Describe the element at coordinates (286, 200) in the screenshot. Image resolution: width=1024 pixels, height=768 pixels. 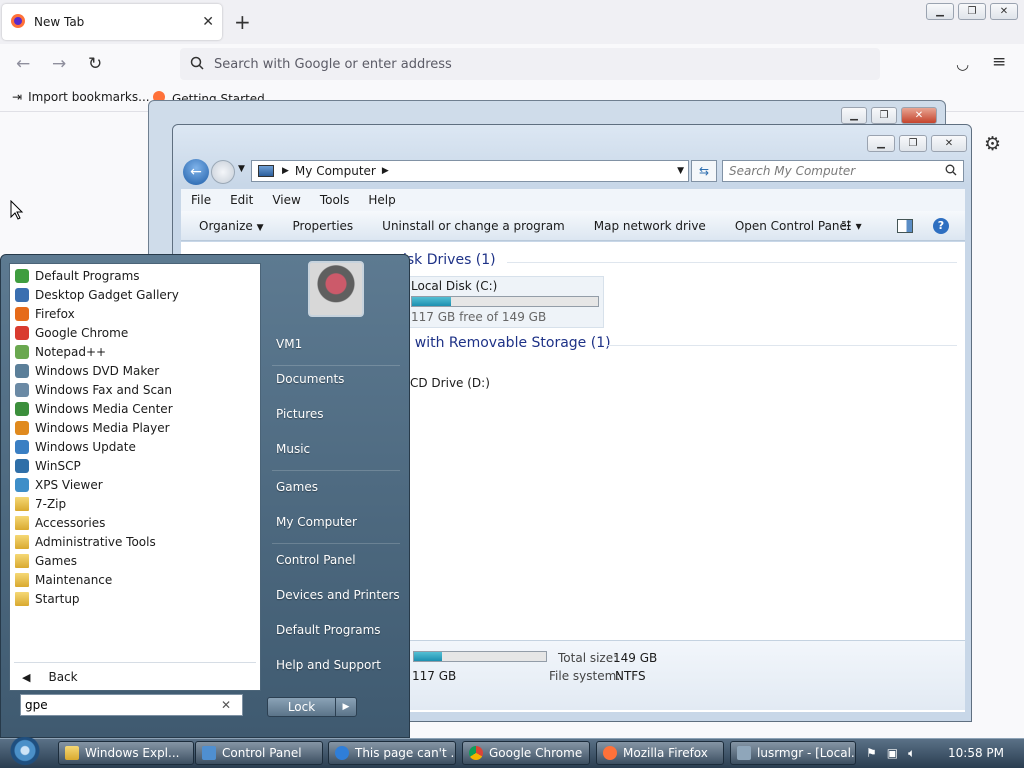
I see `menu-view: View` at that location.